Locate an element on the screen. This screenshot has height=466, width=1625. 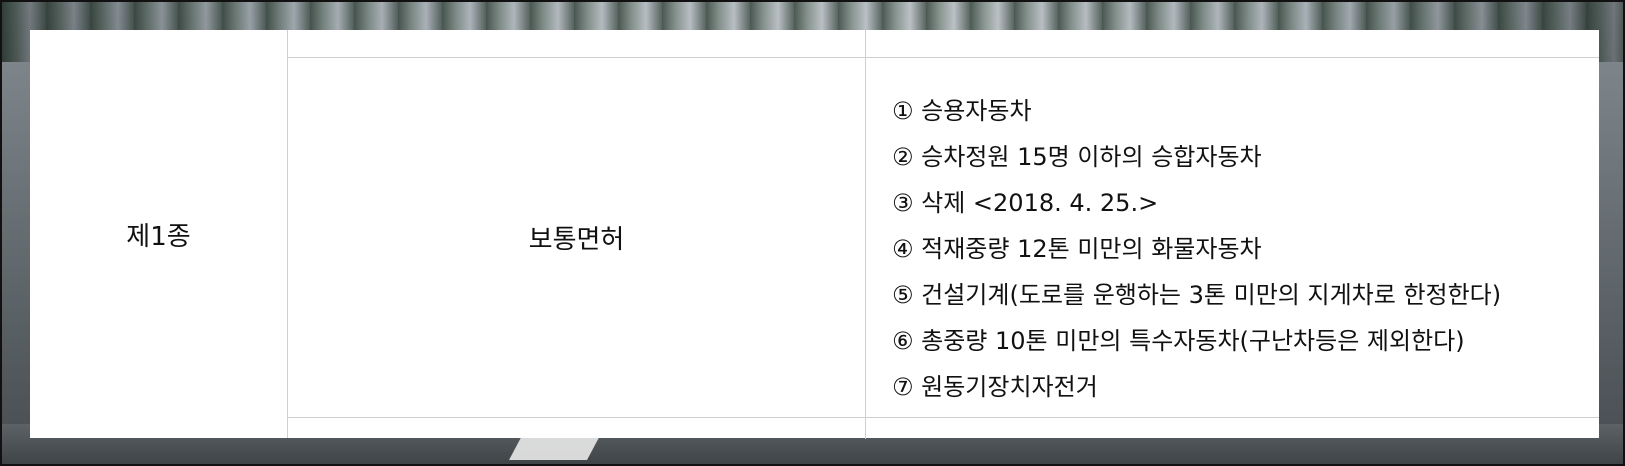
vehicles-top-cell is located at coordinates (1232, 44).